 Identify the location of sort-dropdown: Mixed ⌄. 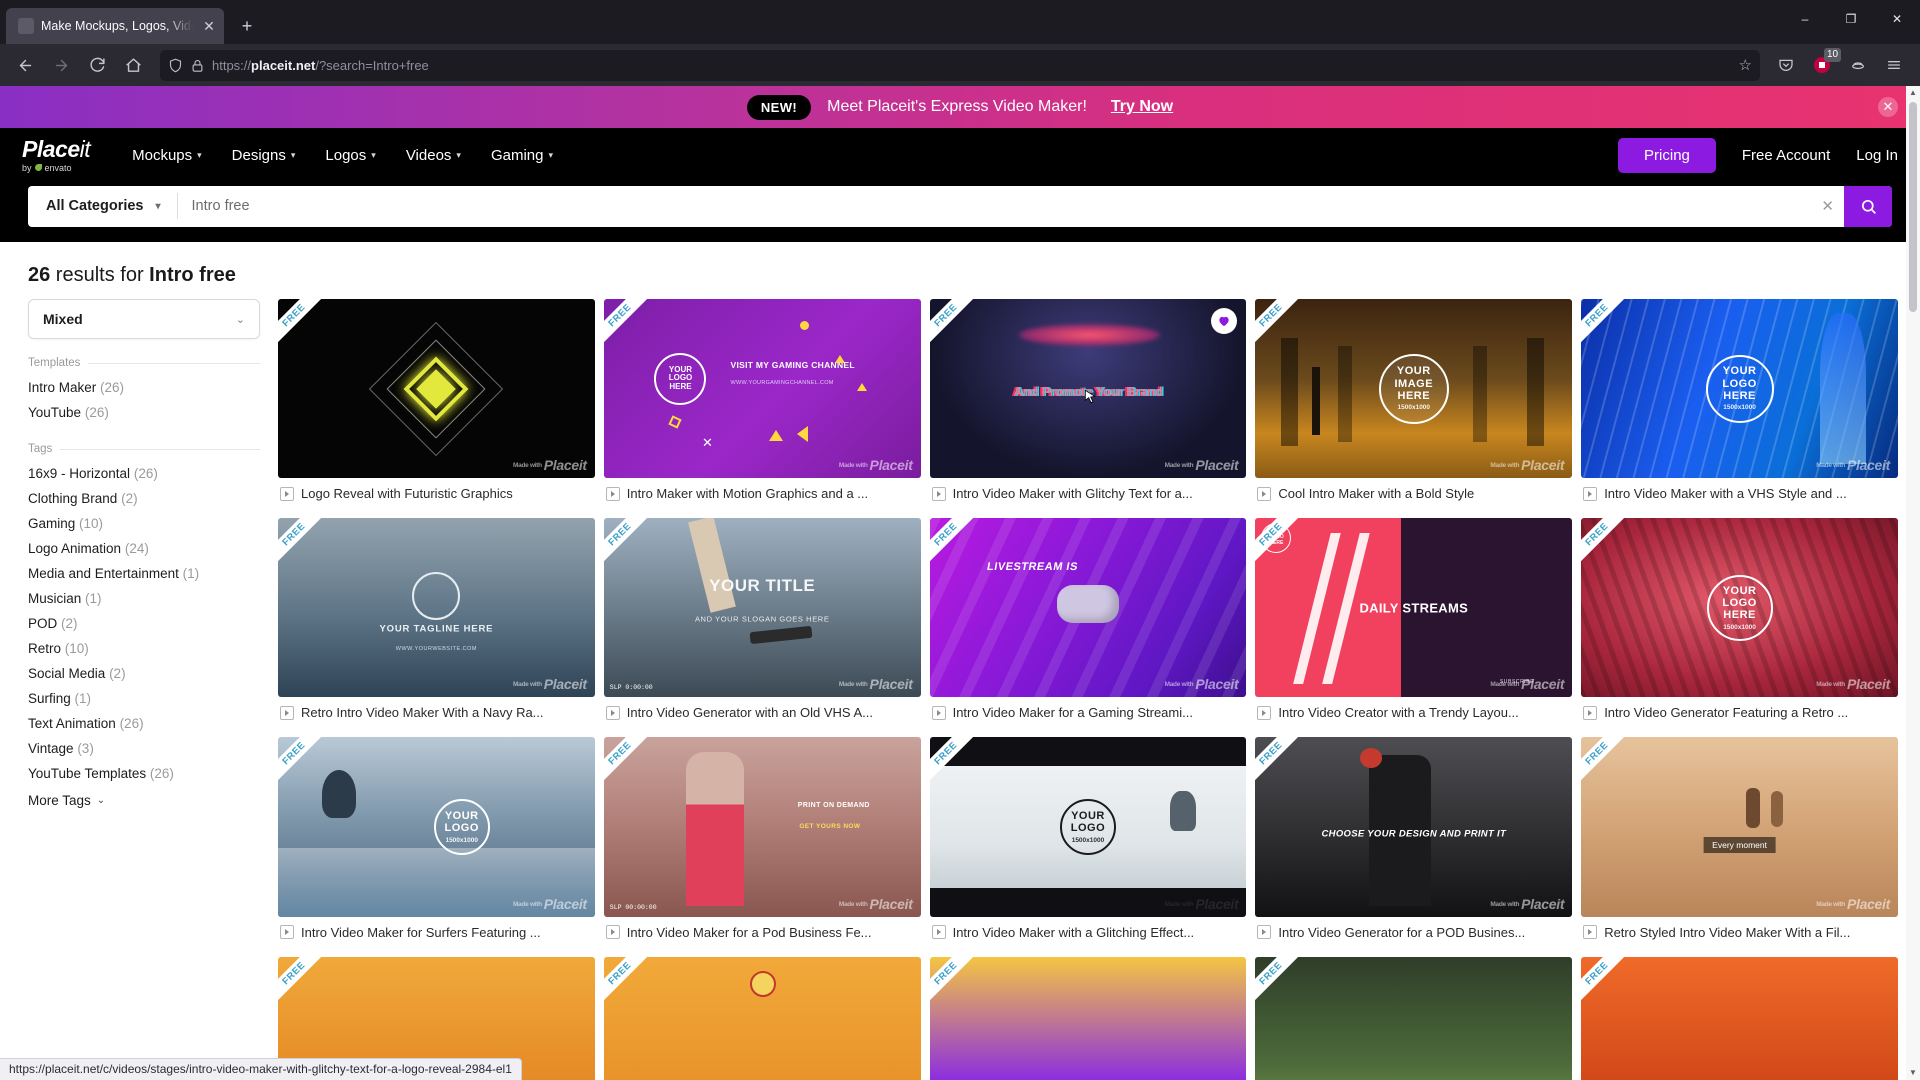
(144, 319).